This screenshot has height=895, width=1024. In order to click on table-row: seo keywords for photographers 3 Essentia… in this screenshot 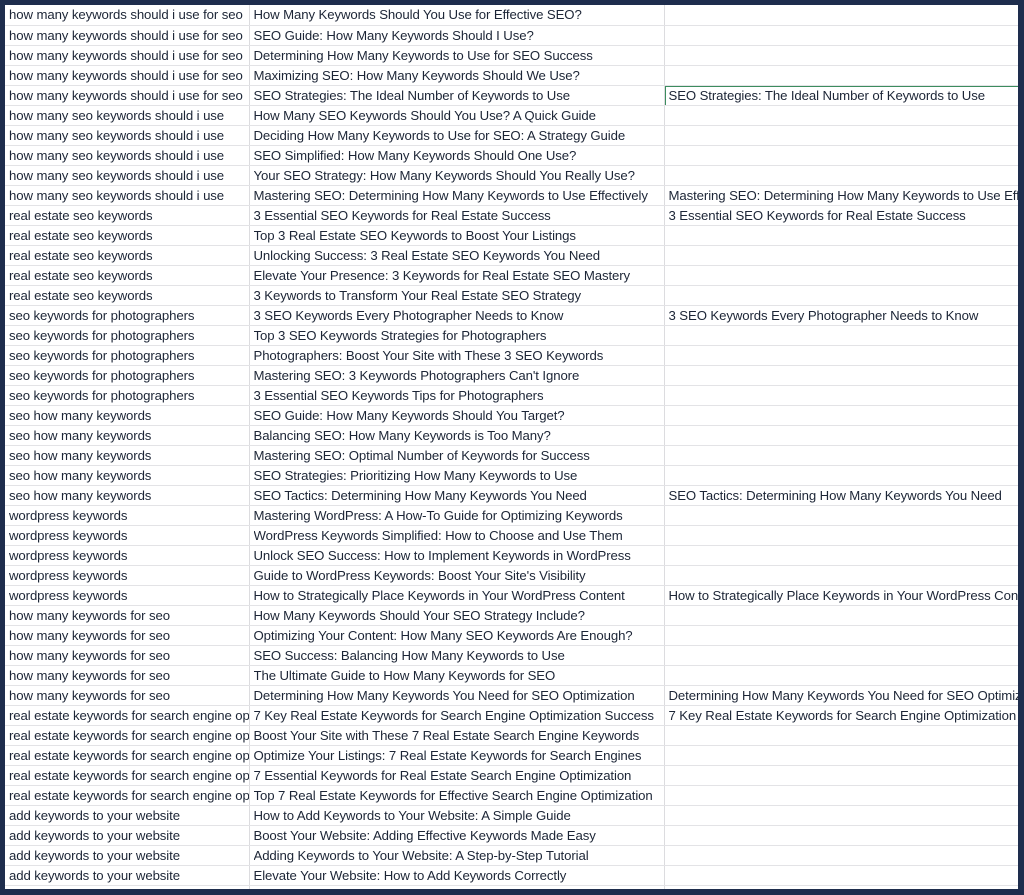, I will do `click(511, 395)`.